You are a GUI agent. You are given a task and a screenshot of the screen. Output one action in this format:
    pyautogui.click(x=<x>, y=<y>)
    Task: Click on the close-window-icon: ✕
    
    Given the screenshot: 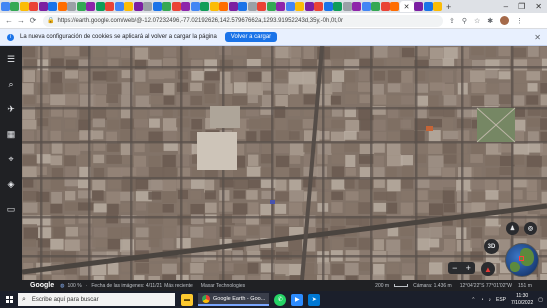 What is the action you would take?
    pyautogui.click(x=538, y=6)
    